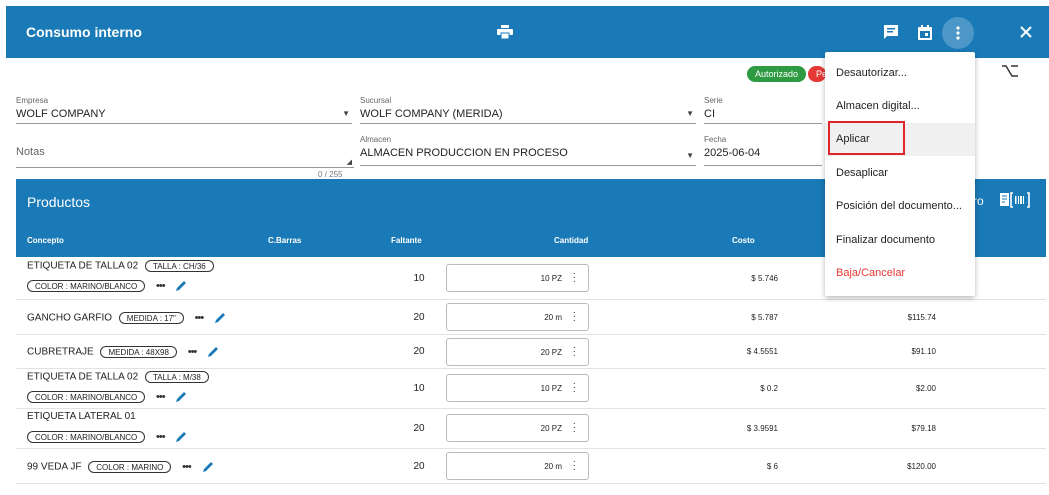  I want to click on almacen-value: ALMACEN PRODUCCION EN PROCESO, so click(464, 153).